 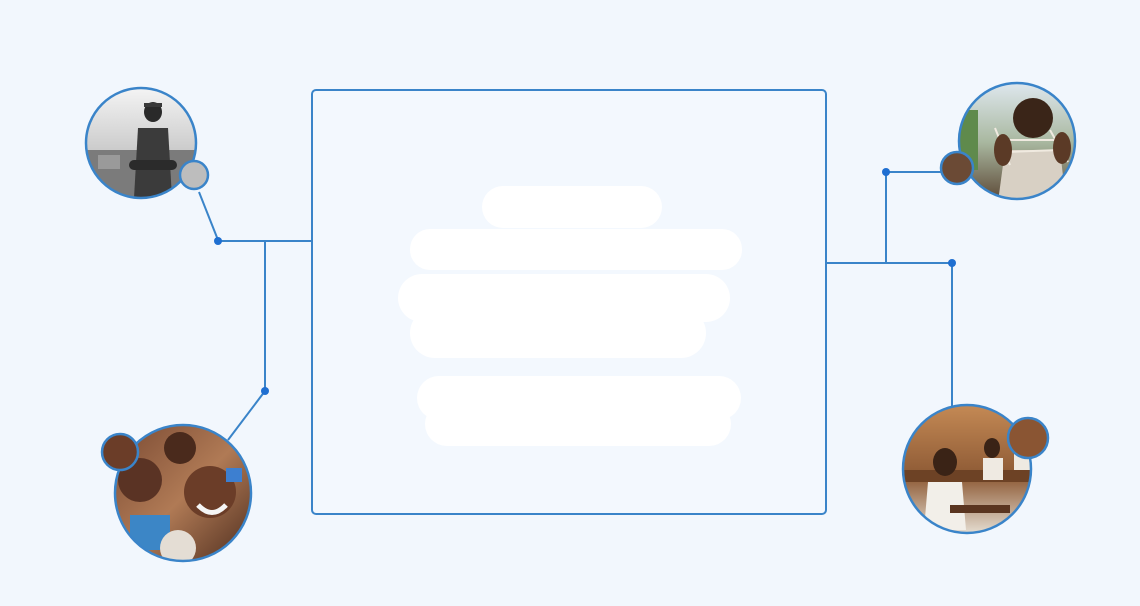 What do you see at coordinates (147, 143) in the screenshot?
I see `photo-man-standing` at bounding box center [147, 143].